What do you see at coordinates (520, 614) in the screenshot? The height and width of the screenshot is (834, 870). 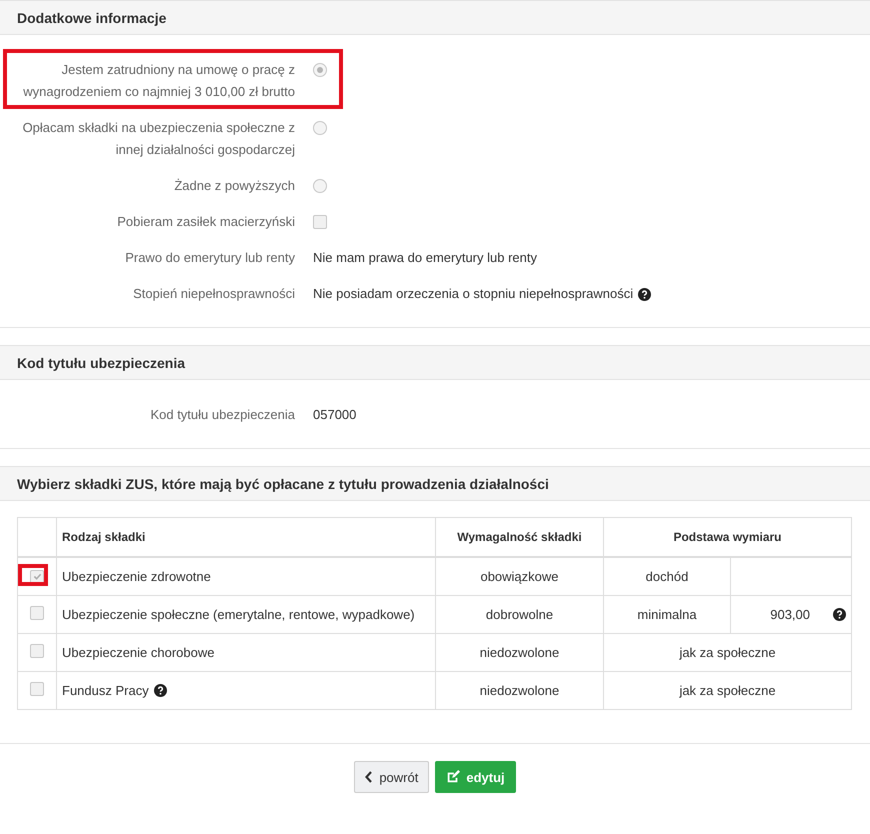 I see `table-cell: dobrowolne` at bounding box center [520, 614].